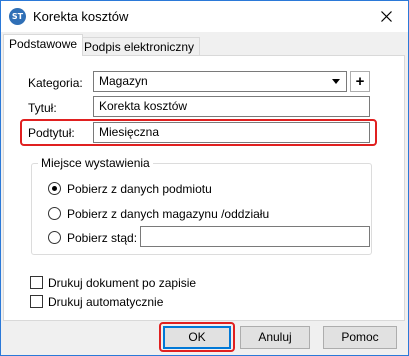 The image size is (409, 356). Describe the element at coordinates (55, 83) in the screenshot. I see `kategoria-label: Kategoria:` at that location.